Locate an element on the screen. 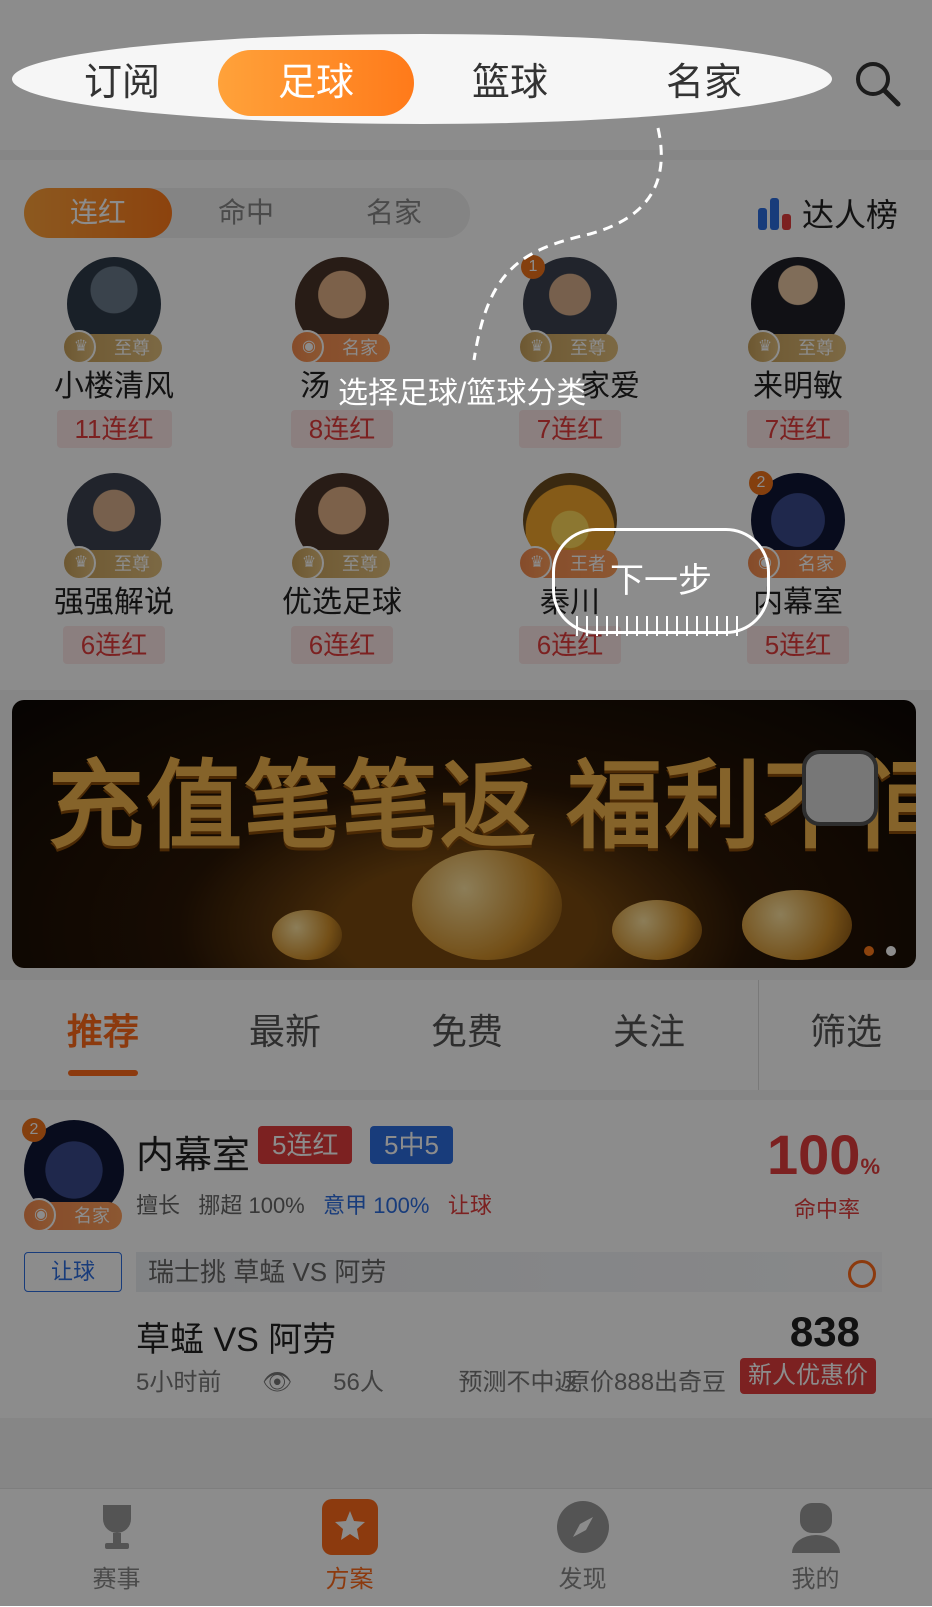 The image size is (932, 1607). hit-rate: 100% is located at coordinates (823, 1154).